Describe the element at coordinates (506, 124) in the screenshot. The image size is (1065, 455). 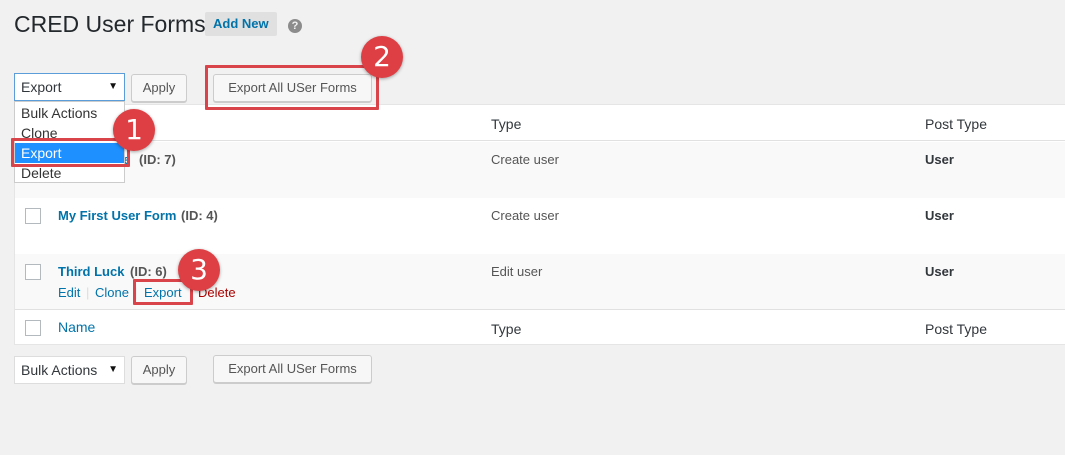
I see `column-header-type: Type` at that location.